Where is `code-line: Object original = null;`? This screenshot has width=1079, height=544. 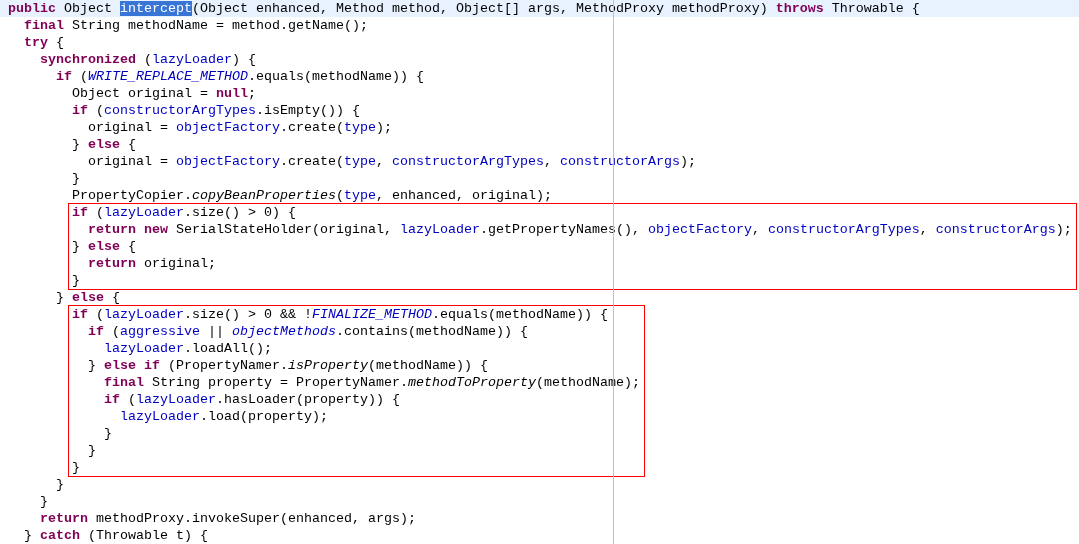
code-line: Object original = null; is located at coordinates (164, 93).